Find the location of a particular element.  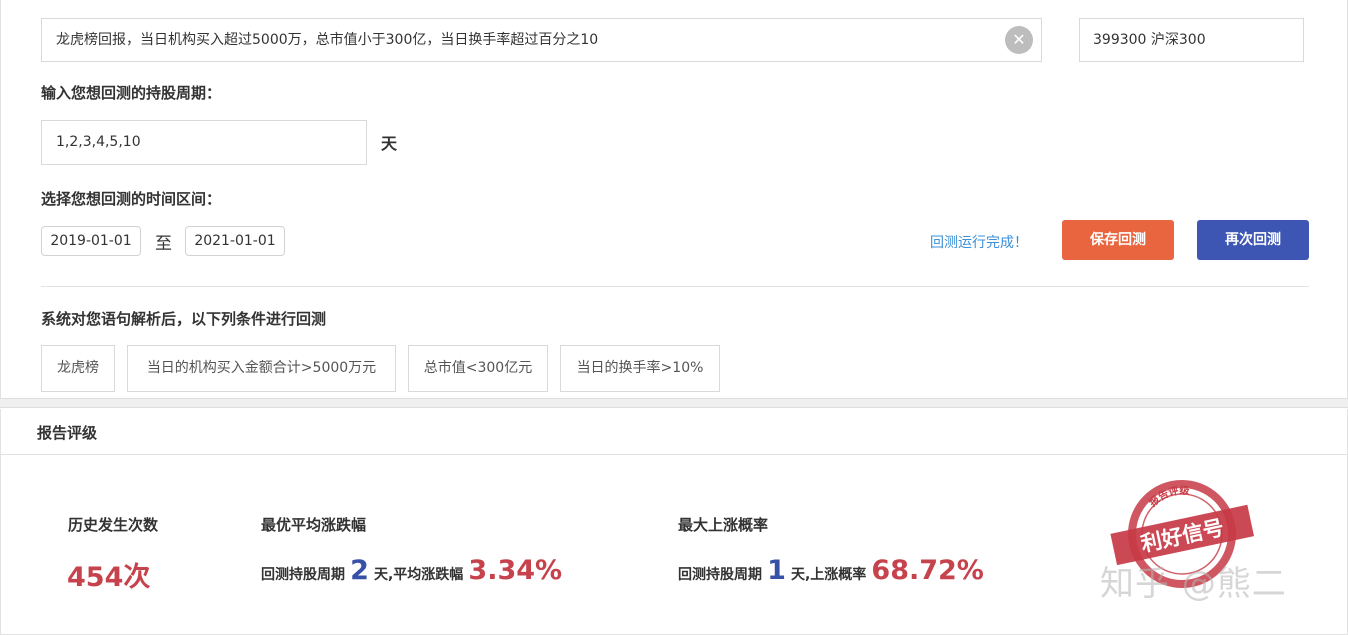

report-header: 报告评级 is located at coordinates (674, 432).